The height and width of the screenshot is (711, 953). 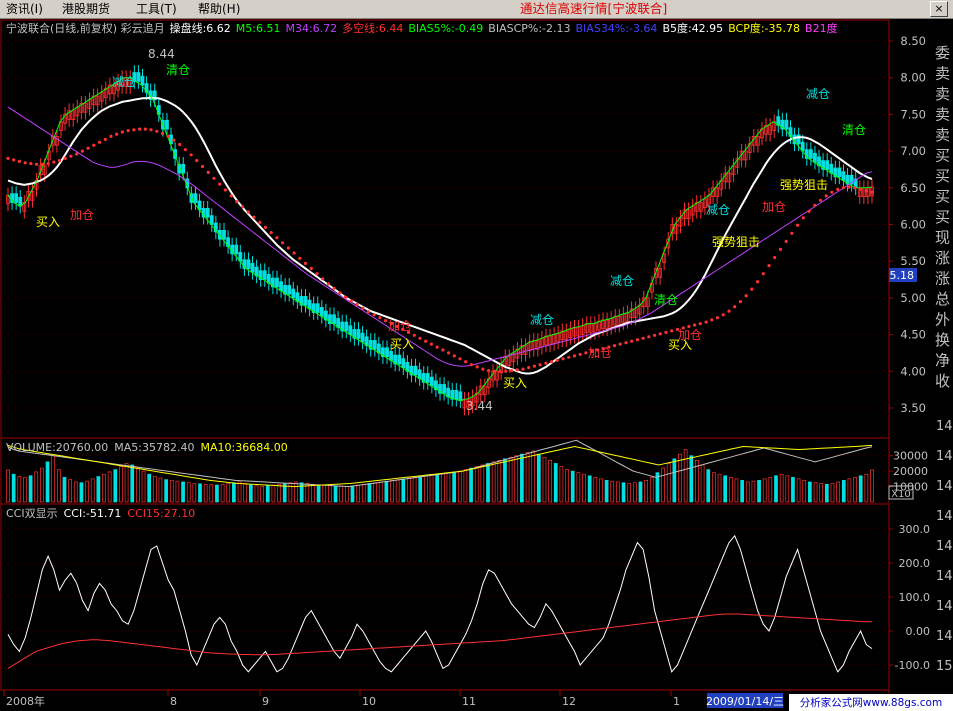 What do you see at coordinates (372, 28) in the screenshot?
I see `indicator-label: 多空线:6.44` at bounding box center [372, 28].